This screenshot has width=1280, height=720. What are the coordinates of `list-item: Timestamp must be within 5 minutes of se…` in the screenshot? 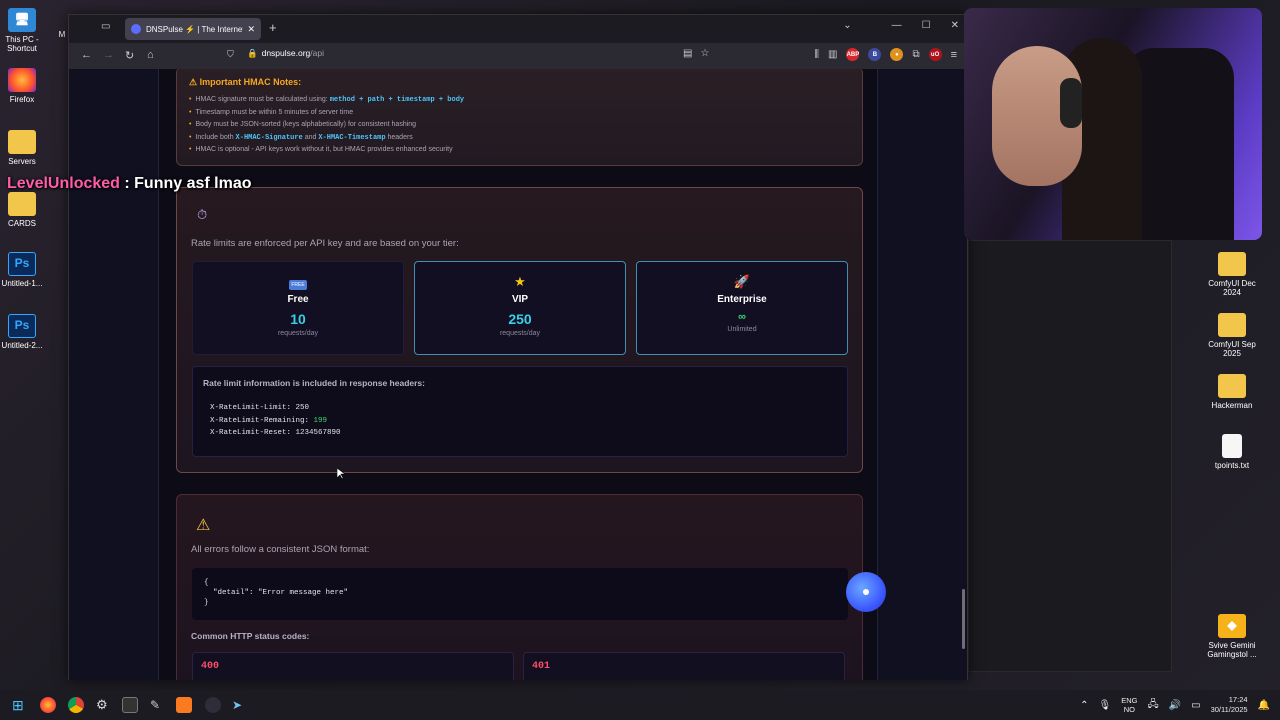 It's located at (519, 113).